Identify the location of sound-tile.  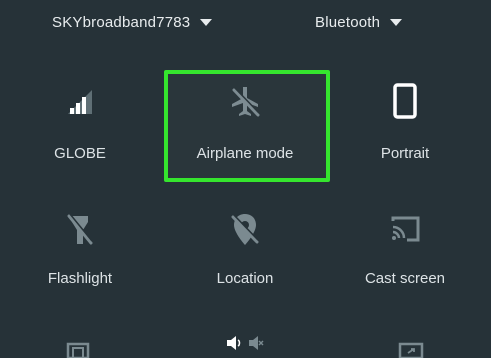
(245, 343).